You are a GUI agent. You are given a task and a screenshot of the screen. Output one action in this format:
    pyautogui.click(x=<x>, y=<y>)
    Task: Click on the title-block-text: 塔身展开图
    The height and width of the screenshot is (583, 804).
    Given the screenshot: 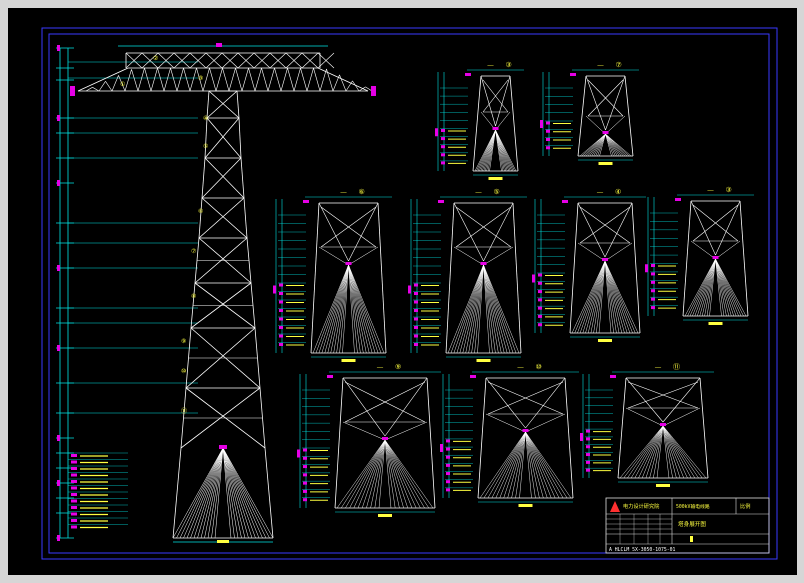 What is the action you would take?
    pyautogui.click(x=692, y=524)
    